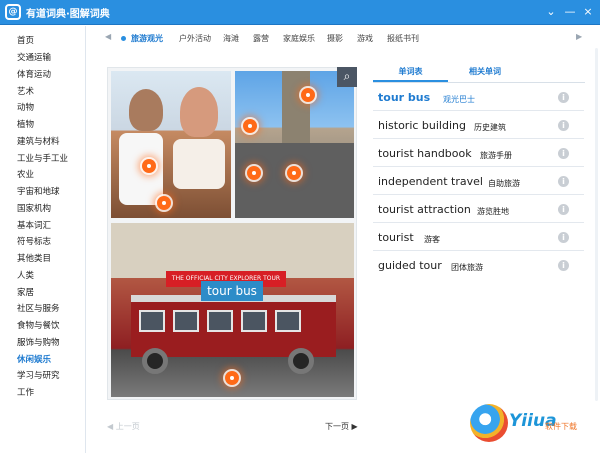  What do you see at coordinates (308, 95) in the screenshot?
I see `hotspot-historic-building` at bounding box center [308, 95].